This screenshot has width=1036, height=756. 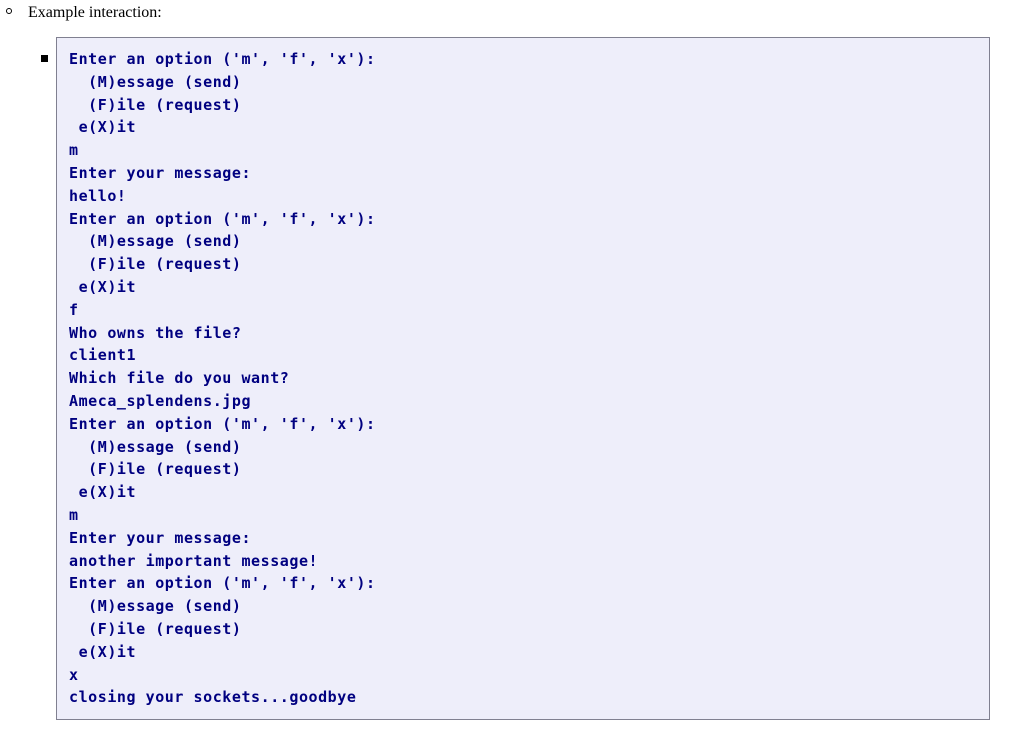 What do you see at coordinates (179, 378) in the screenshot?
I see `terminal-line: Which file do you want?` at bounding box center [179, 378].